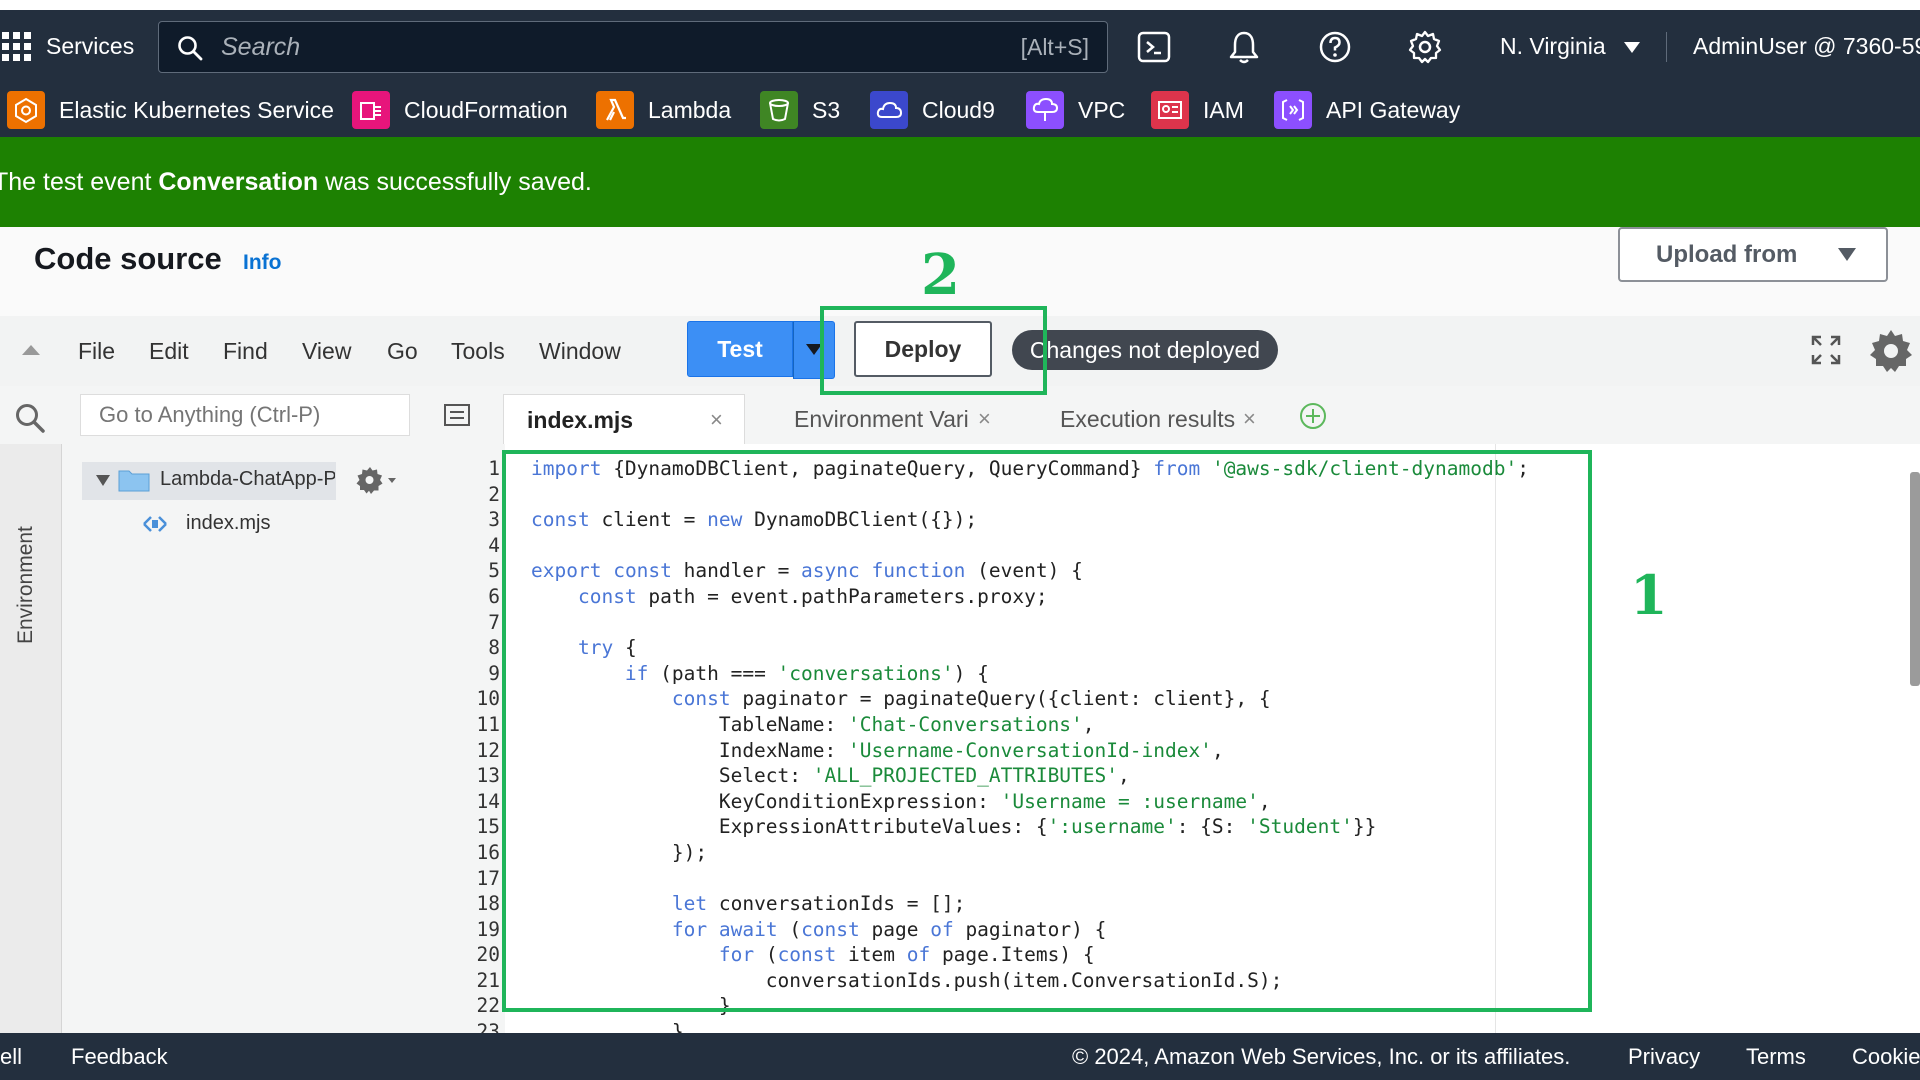  What do you see at coordinates (1313, 416) in the screenshot?
I see `add-tab-icon` at bounding box center [1313, 416].